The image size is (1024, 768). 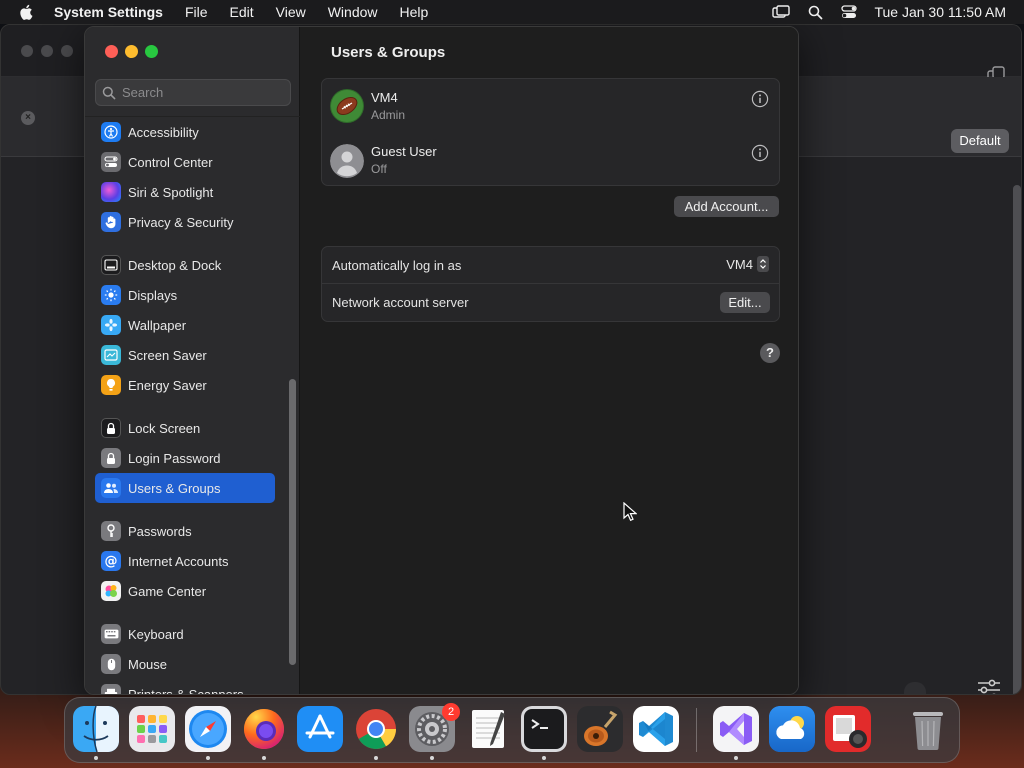 What do you see at coordinates (111, 634) in the screenshot?
I see `keyboard-icon` at bounding box center [111, 634].